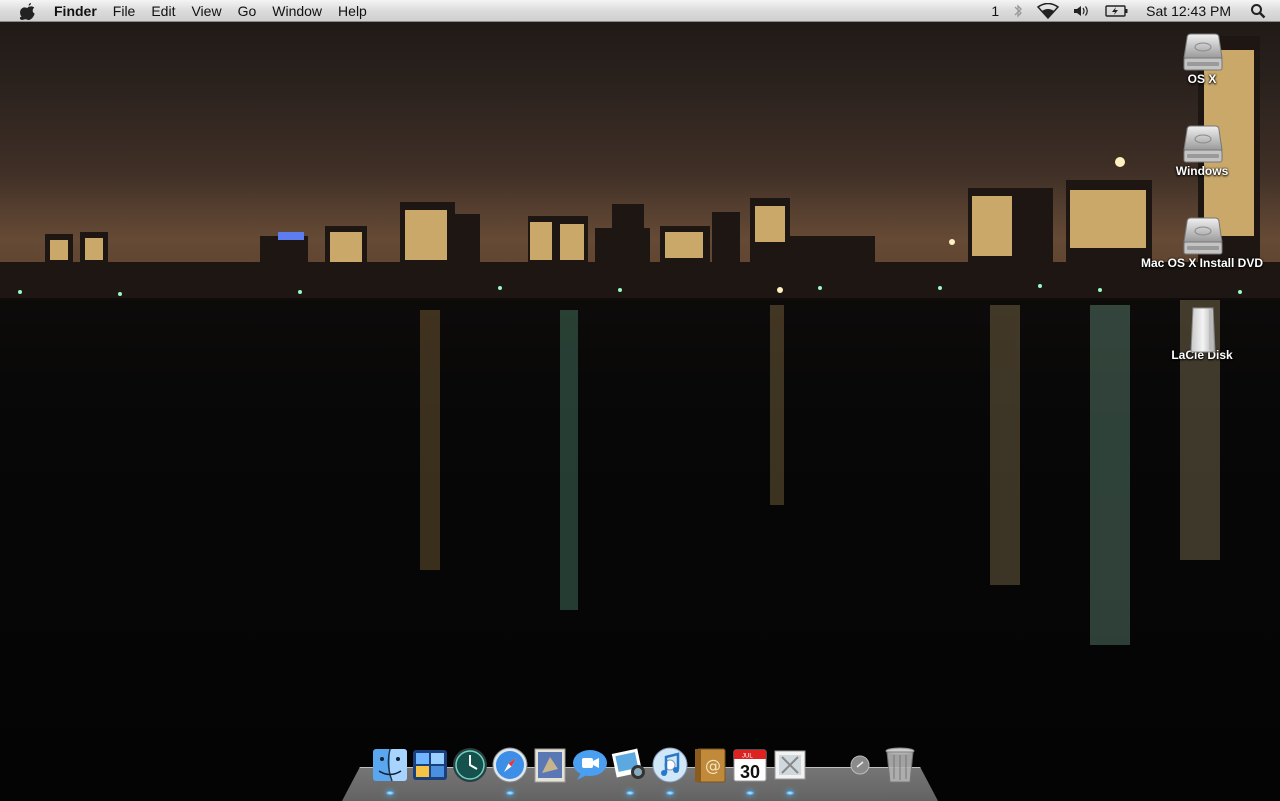 The width and height of the screenshot is (1280, 801). I want to click on desktop-icon-label: Windows, so click(1202, 171).